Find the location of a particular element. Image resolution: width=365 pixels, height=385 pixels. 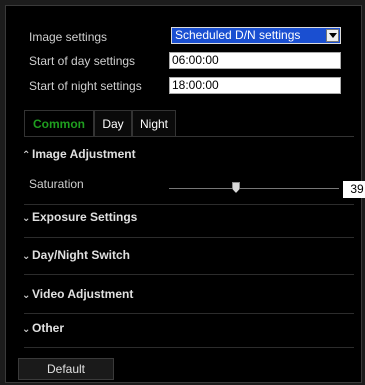

section-image-adjustment: ⌃ Image Adjustment is located at coordinates (187, 156).